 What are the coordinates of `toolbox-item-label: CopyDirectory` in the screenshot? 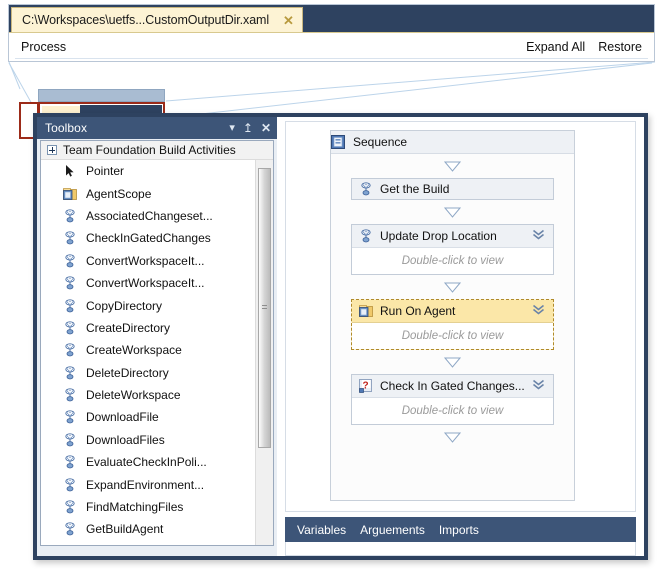 It's located at (124, 305).